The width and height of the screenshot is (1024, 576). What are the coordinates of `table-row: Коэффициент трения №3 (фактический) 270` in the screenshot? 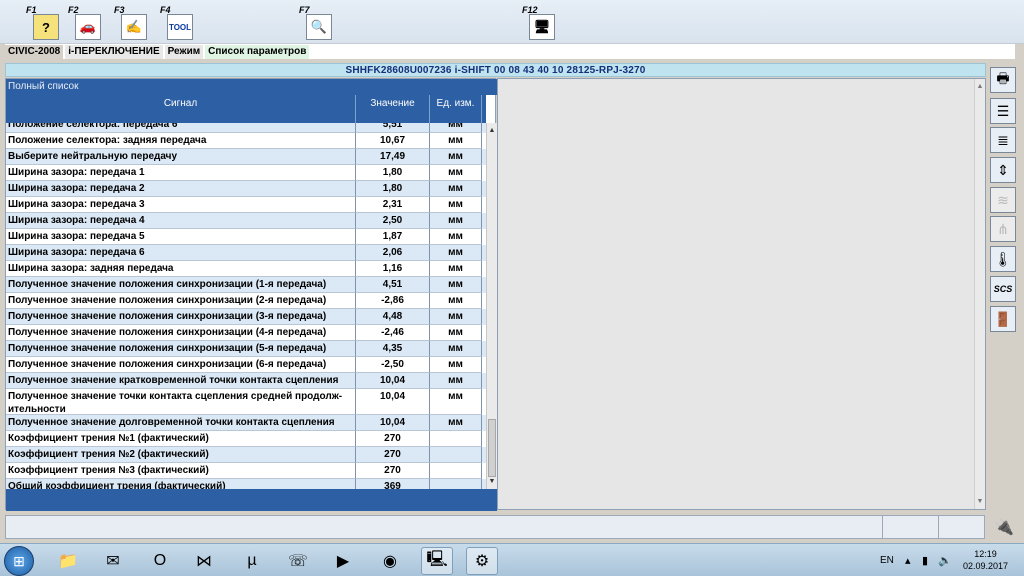 It's located at (246, 471).